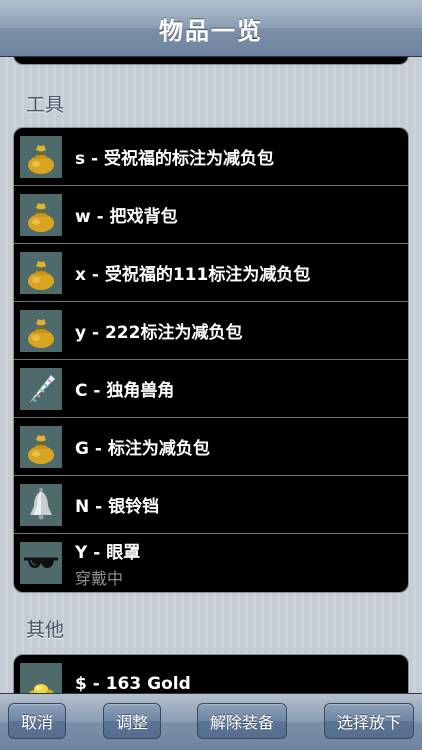  Describe the element at coordinates (41, 678) in the screenshot. I see `gold-coins-icon` at that location.